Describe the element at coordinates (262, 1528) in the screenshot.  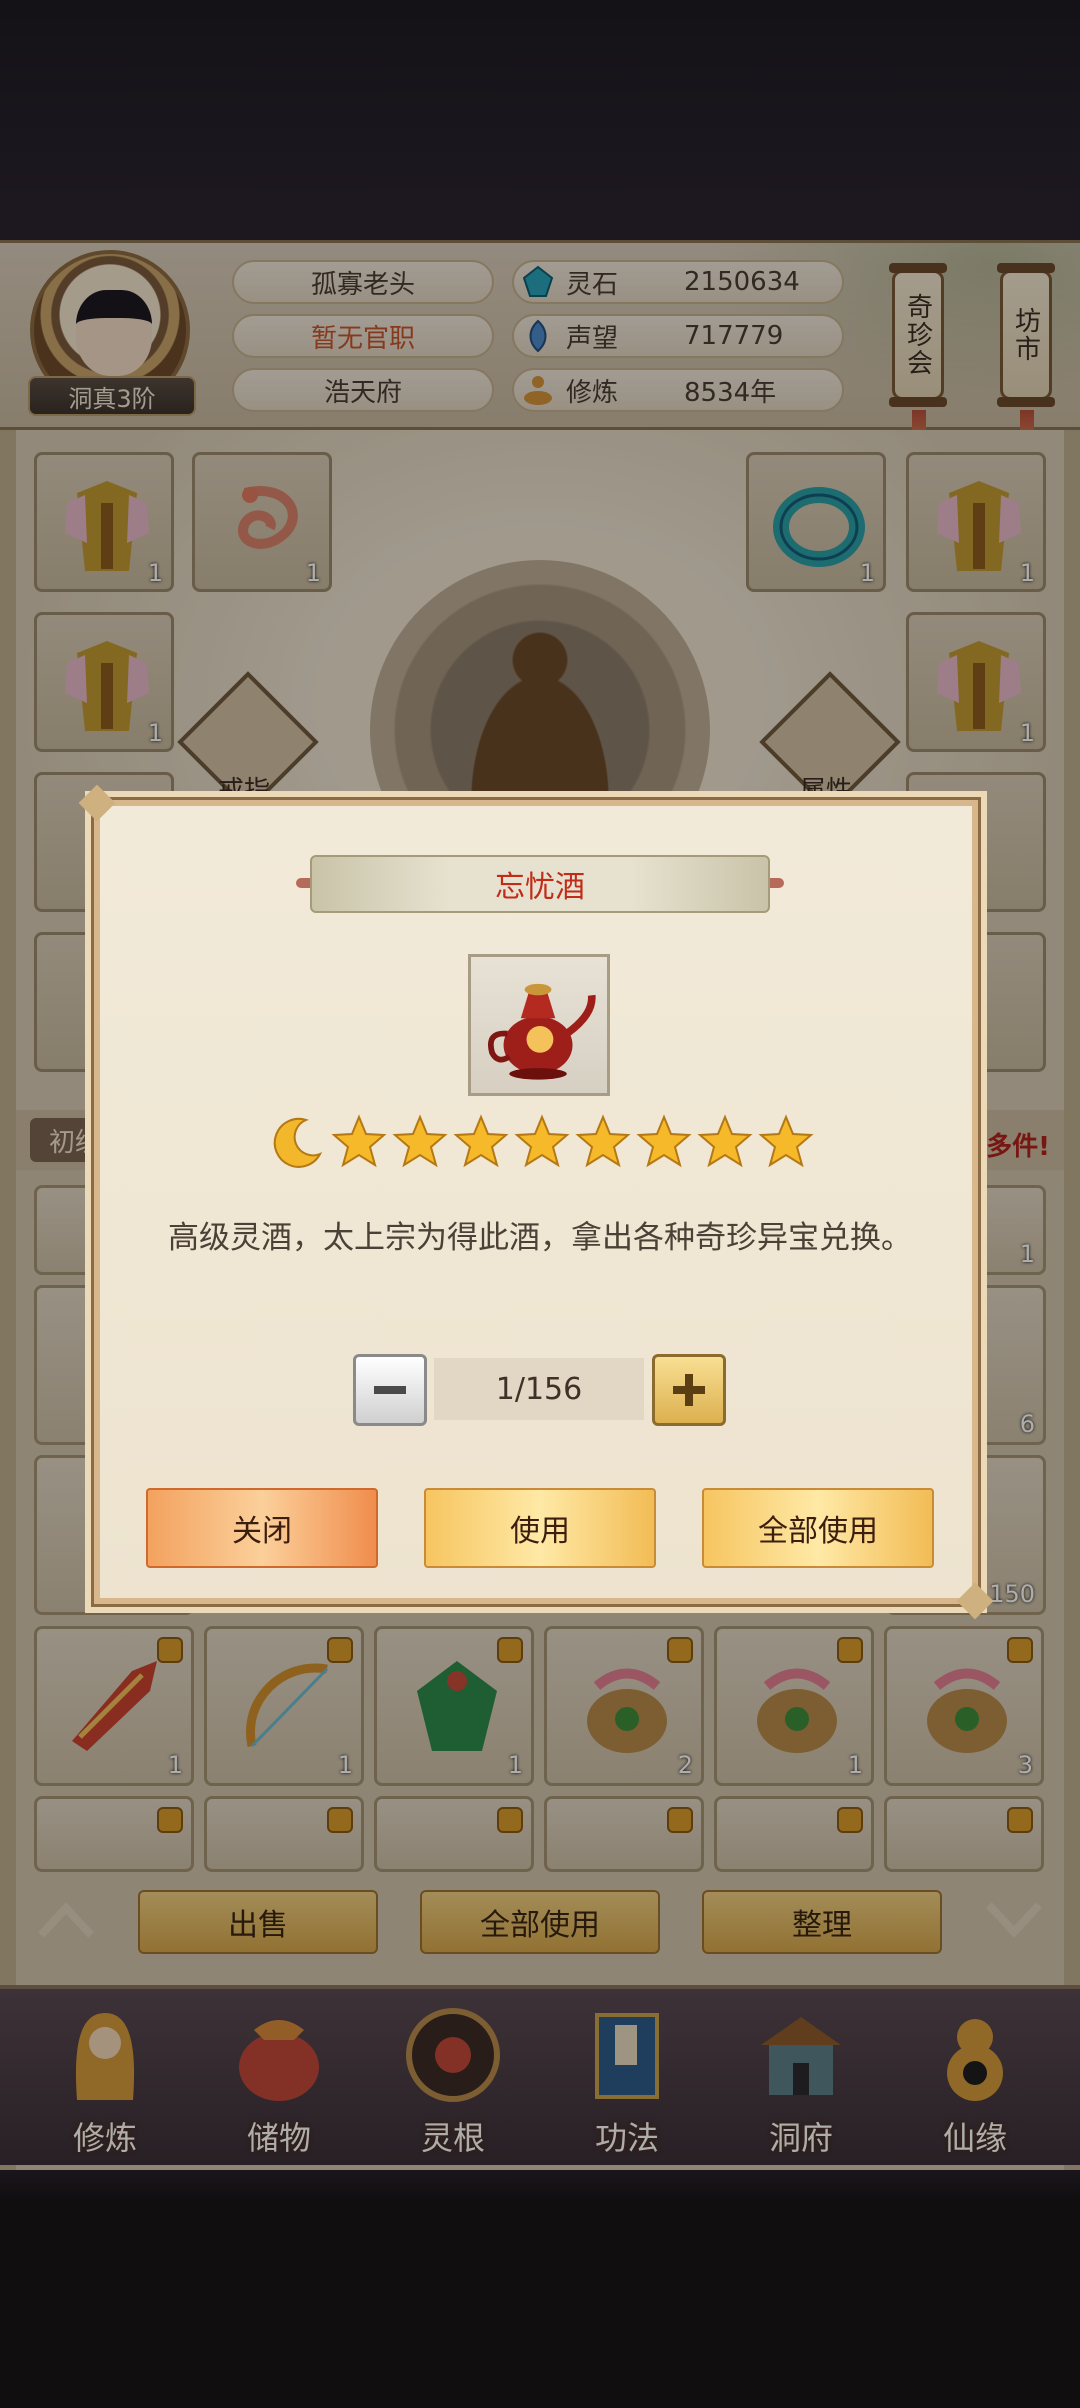
I see `close-button: 关闭` at that location.